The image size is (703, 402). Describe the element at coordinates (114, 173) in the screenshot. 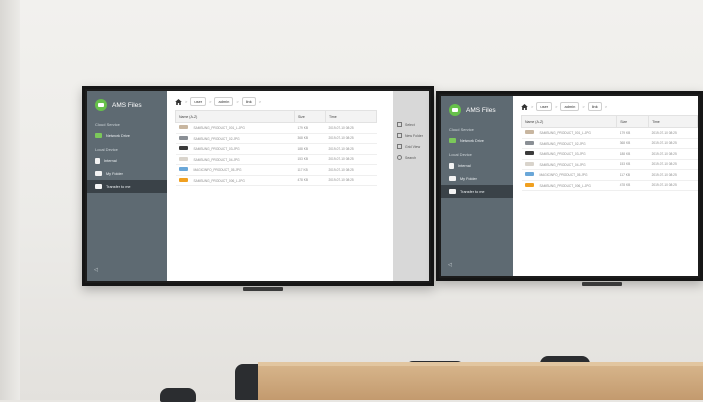

I see `sidebar-item-label: My Folder` at that location.